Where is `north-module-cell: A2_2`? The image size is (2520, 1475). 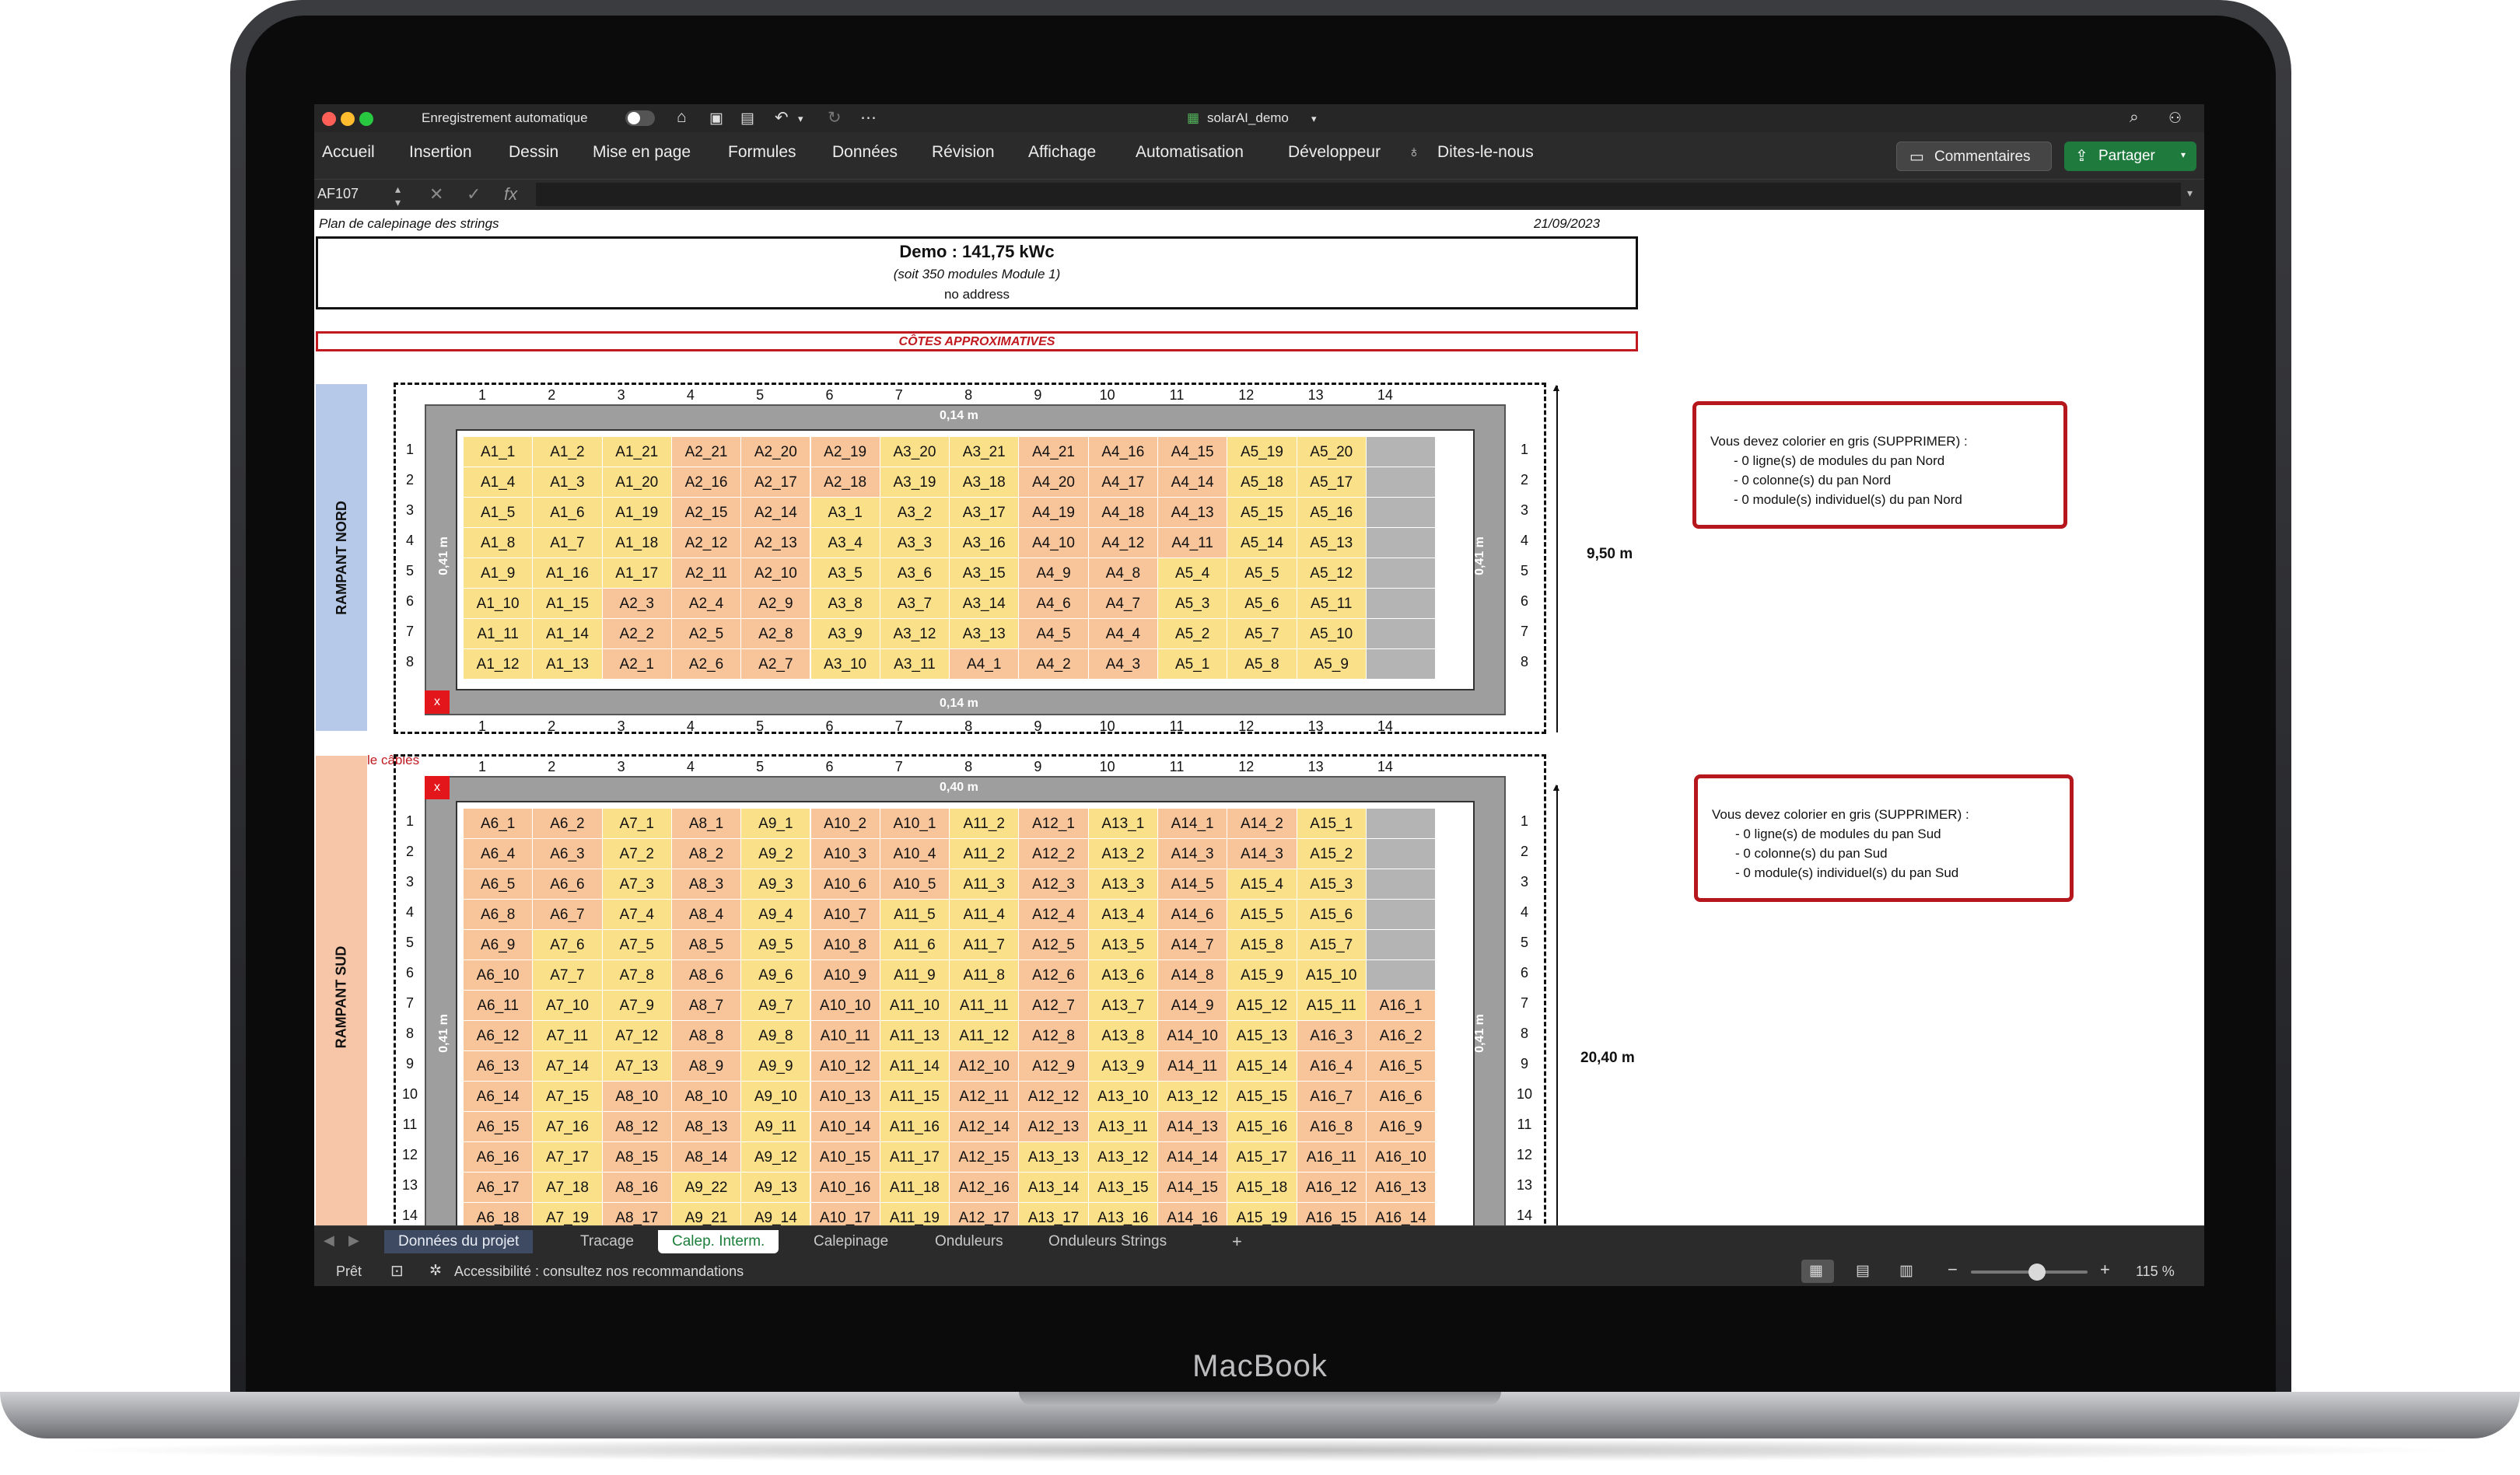 north-module-cell: A2_2 is located at coordinates (637, 634).